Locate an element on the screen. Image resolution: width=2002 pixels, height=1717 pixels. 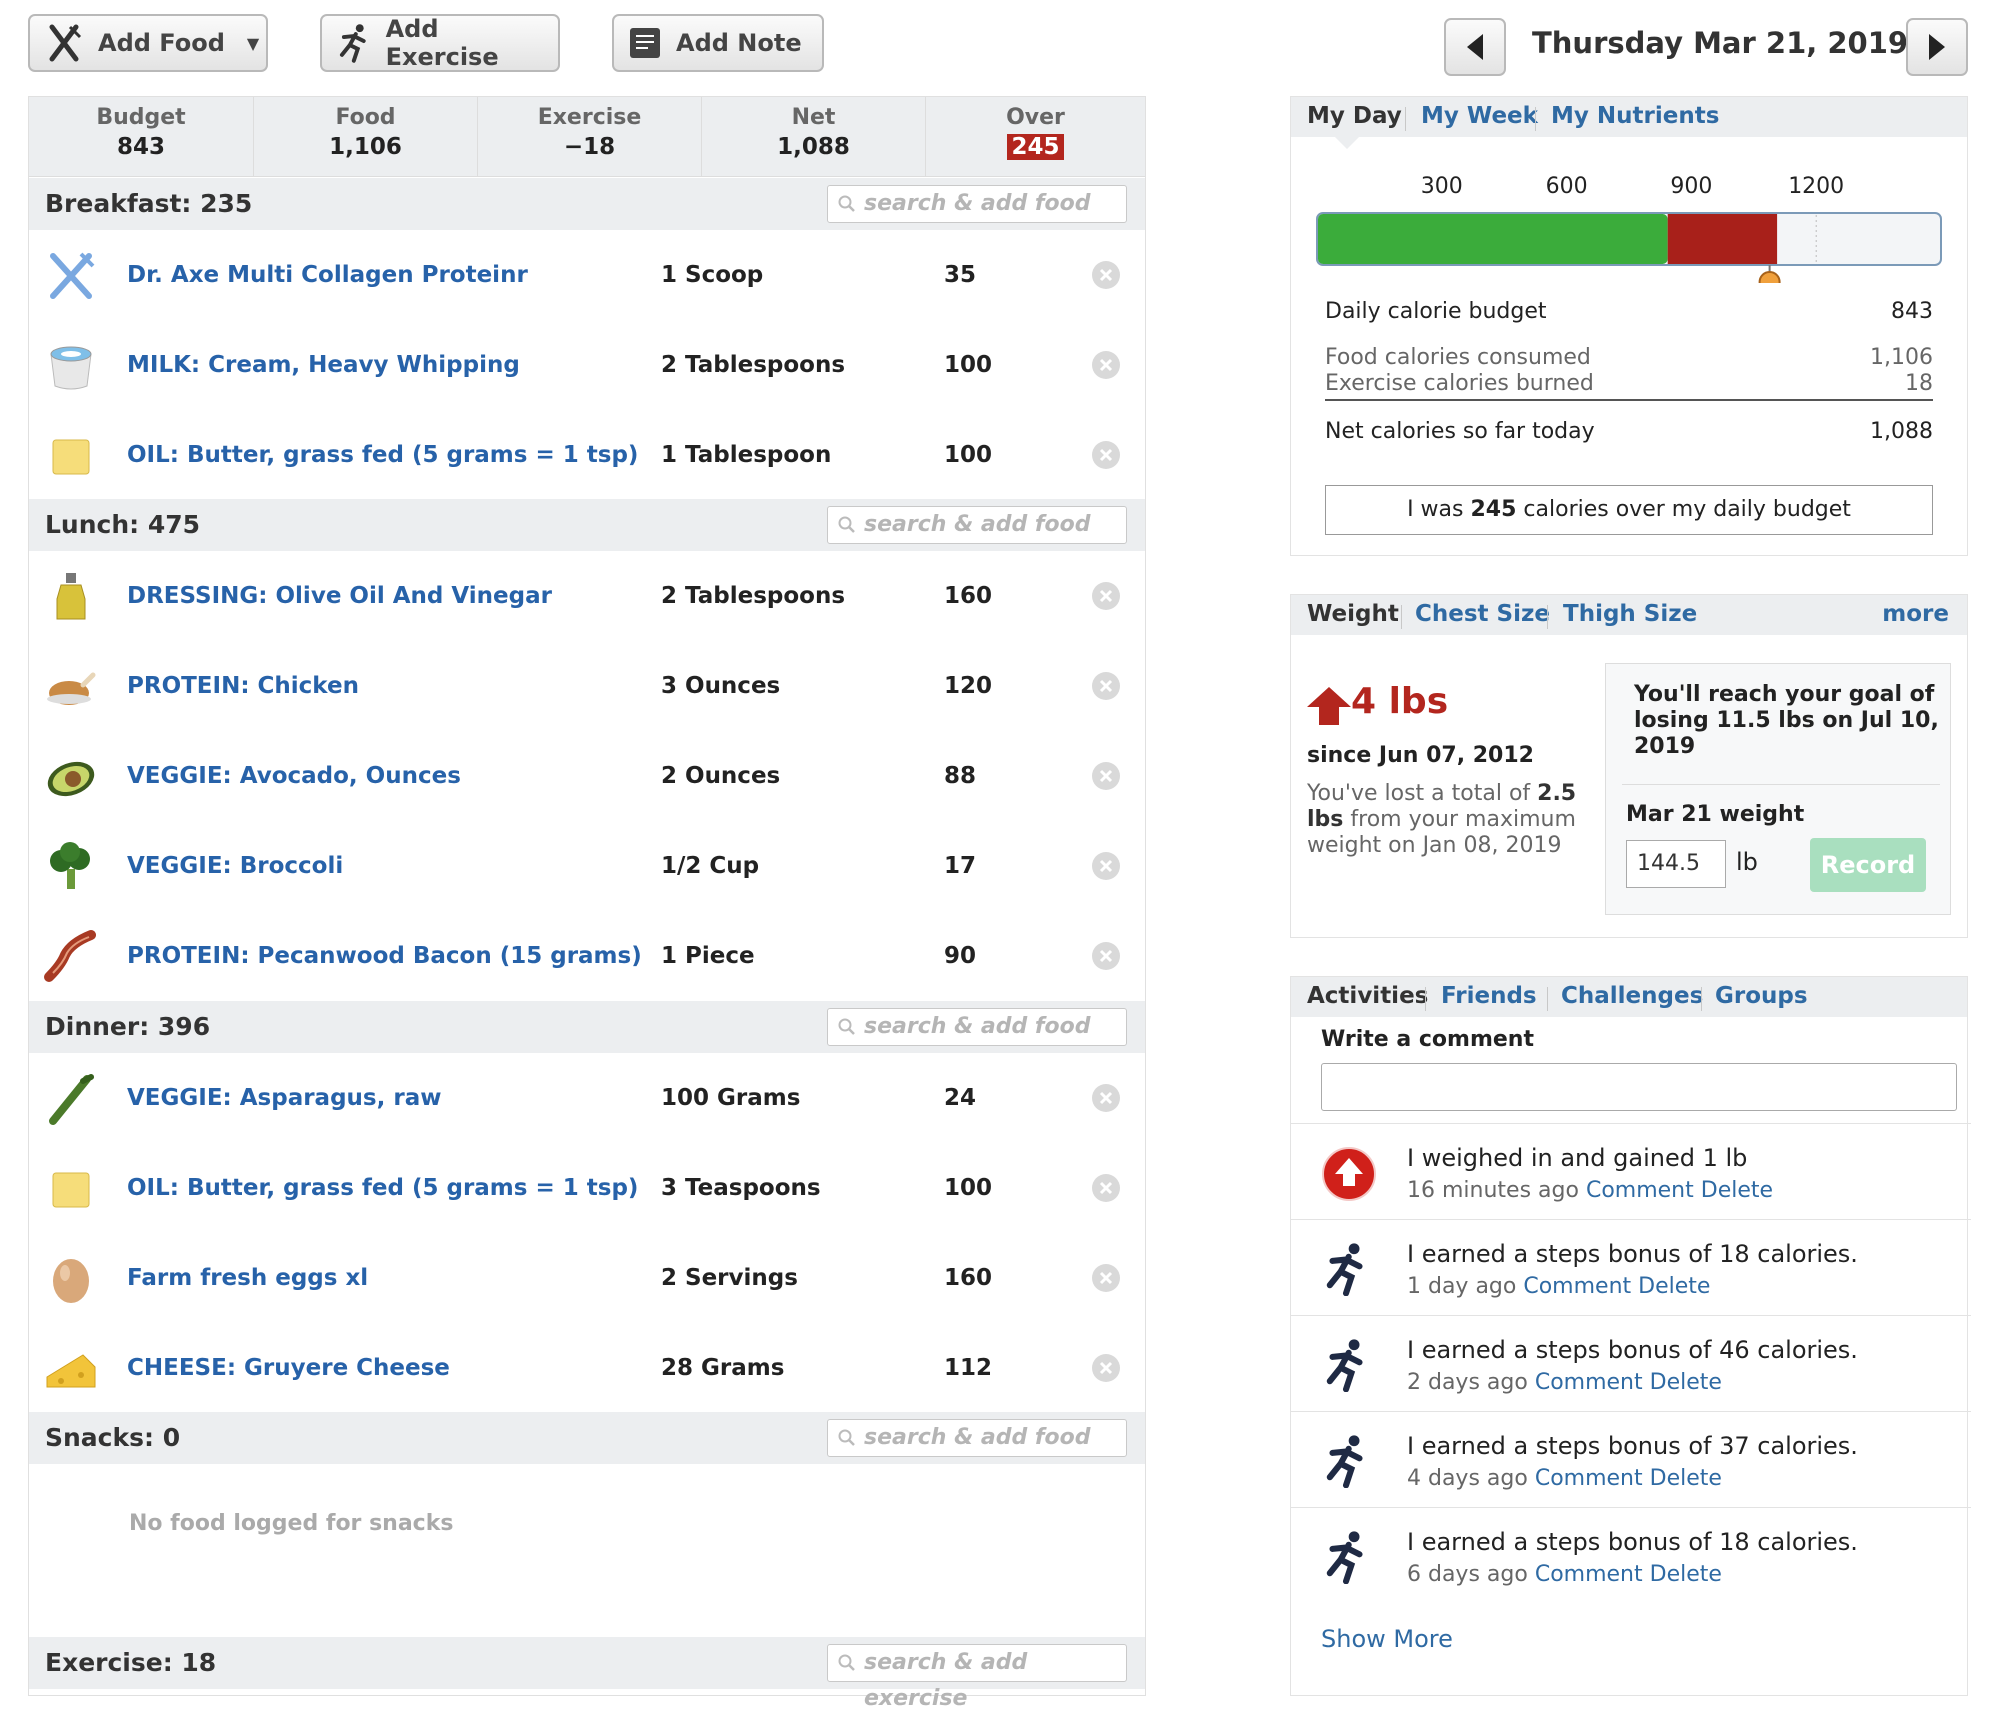
lunch-search-input: search & add food is located at coordinates (977, 525).